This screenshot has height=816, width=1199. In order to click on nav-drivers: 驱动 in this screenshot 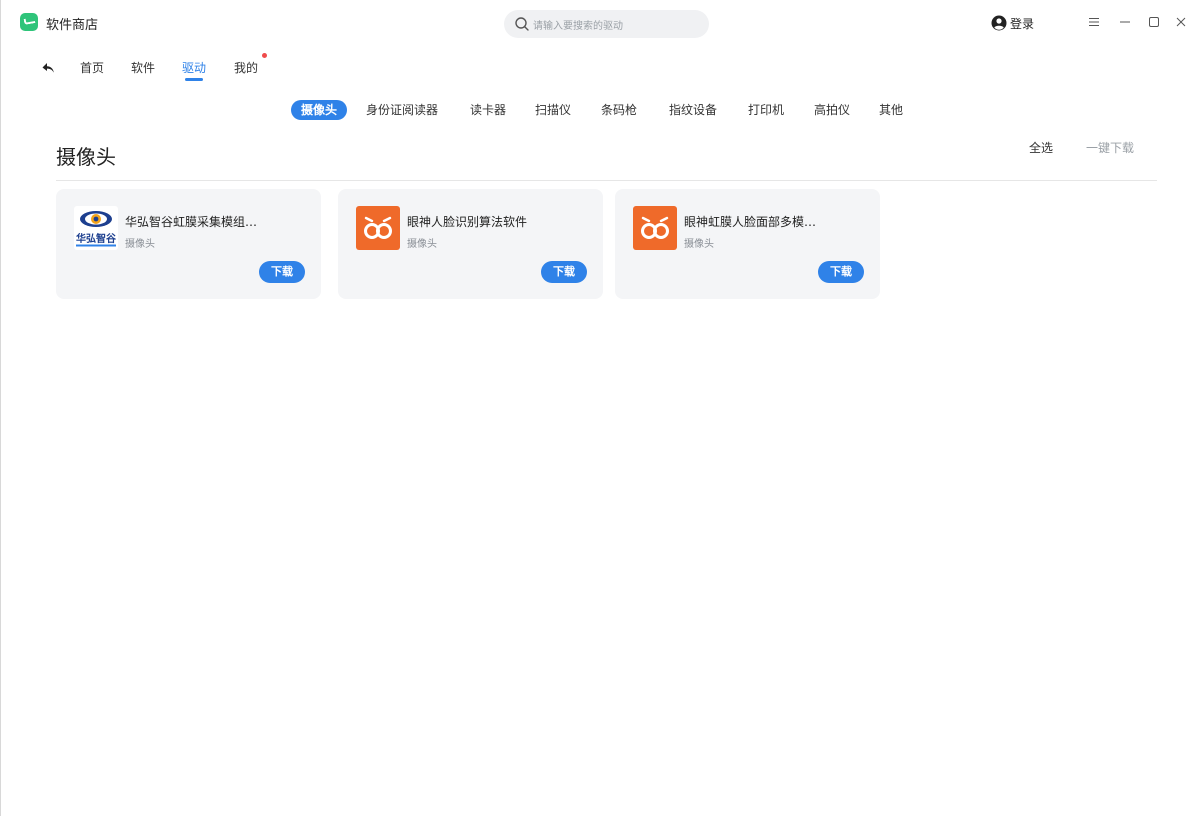, I will do `click(194, 67)`.